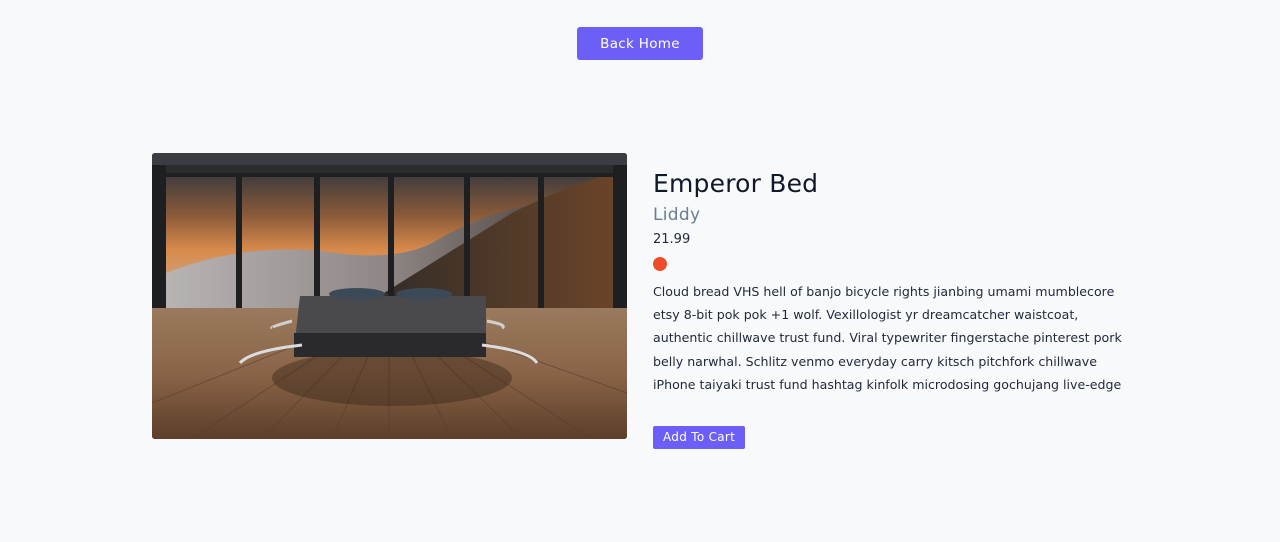 This screenshot has height=542, width=1280. Describe the element at coordinates (736, 183) in the screenshot. I see `product-title: Emperor Bed` at that location.